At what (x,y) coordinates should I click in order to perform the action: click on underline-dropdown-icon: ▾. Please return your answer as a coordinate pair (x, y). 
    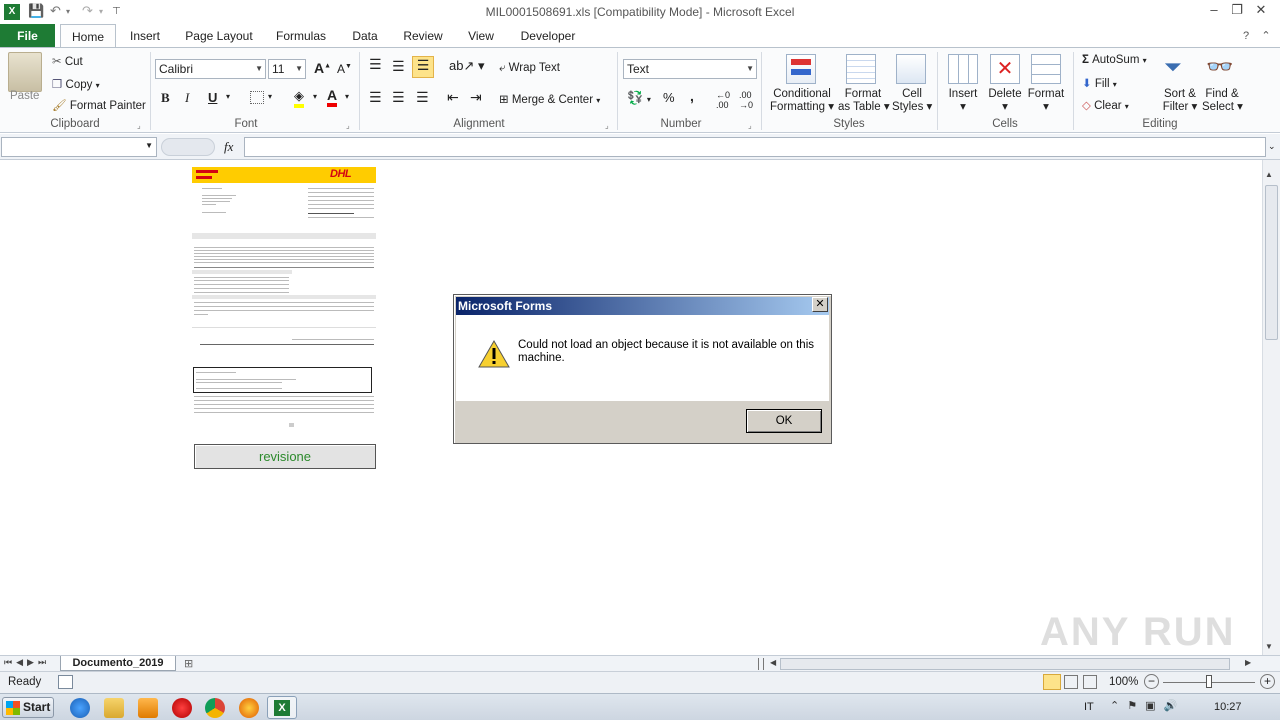
    Looking at the image, I should click on (228, 96).